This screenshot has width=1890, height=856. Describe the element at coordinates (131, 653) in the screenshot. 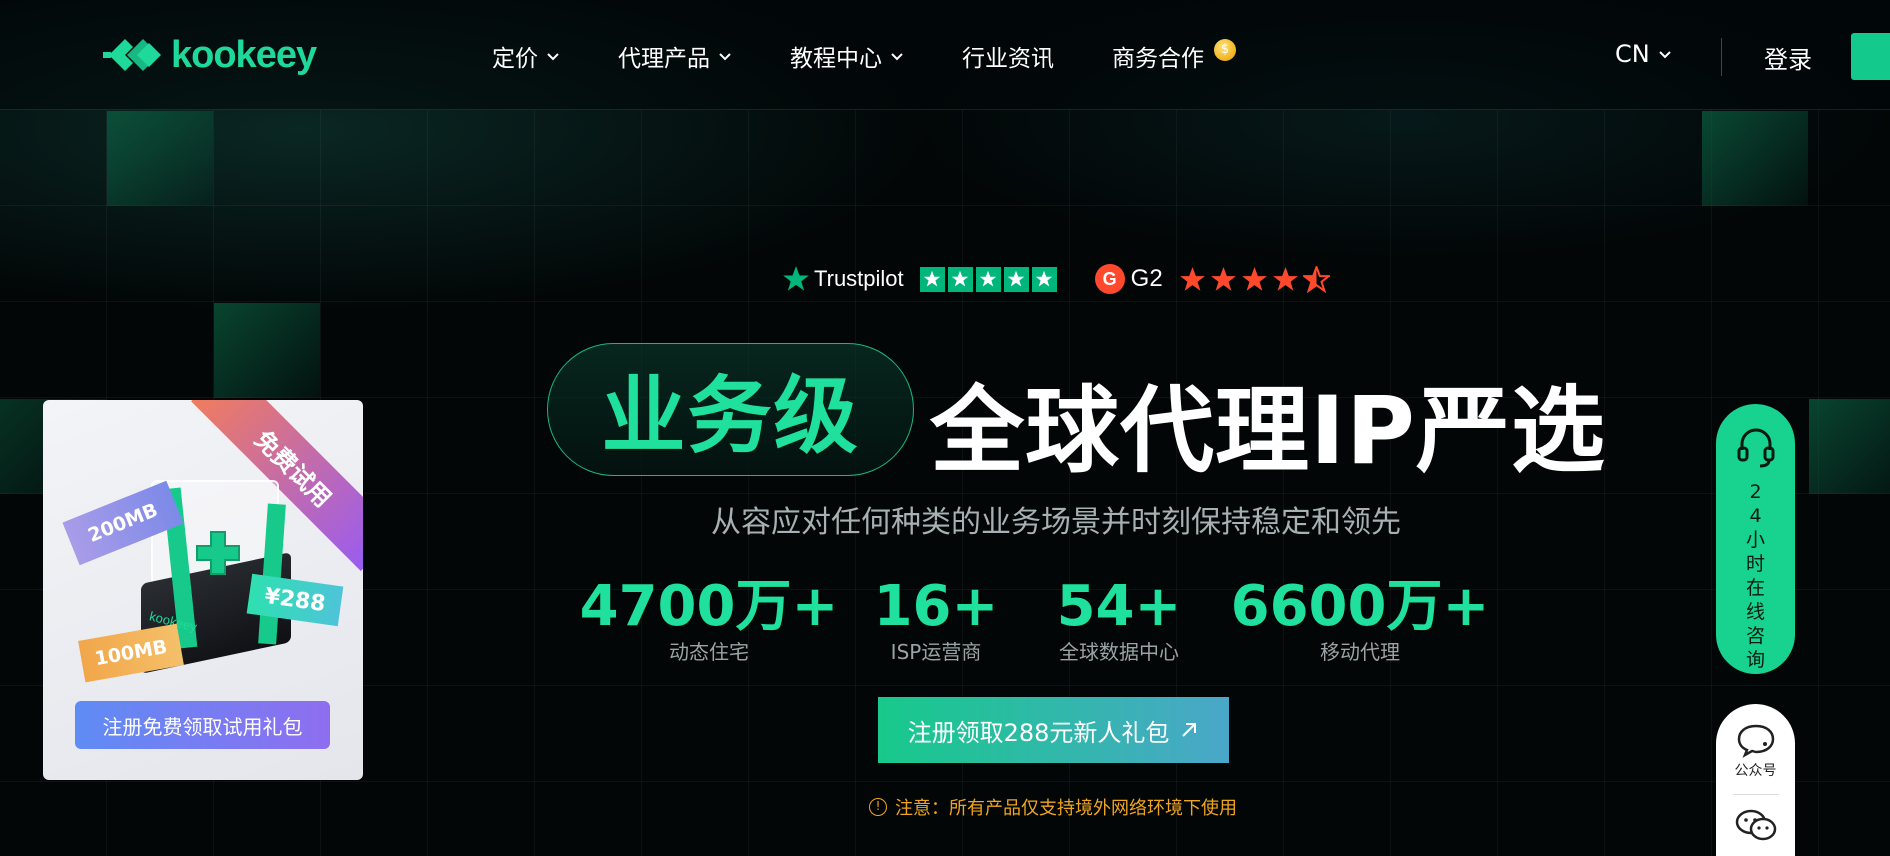

I see `tag-100mb: 100MB` at that location.